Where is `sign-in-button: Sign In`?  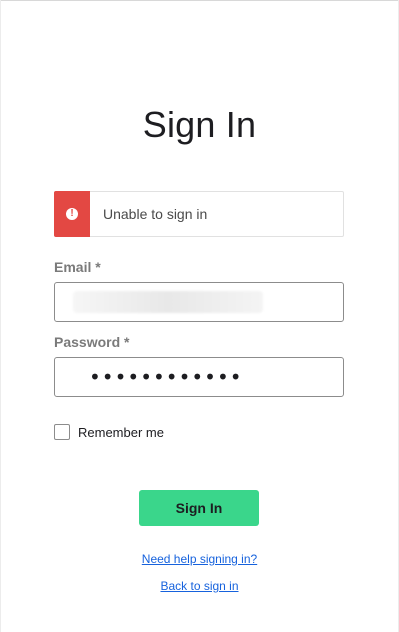
sign-in-button: Sign In is located at coordinates (199, 508).